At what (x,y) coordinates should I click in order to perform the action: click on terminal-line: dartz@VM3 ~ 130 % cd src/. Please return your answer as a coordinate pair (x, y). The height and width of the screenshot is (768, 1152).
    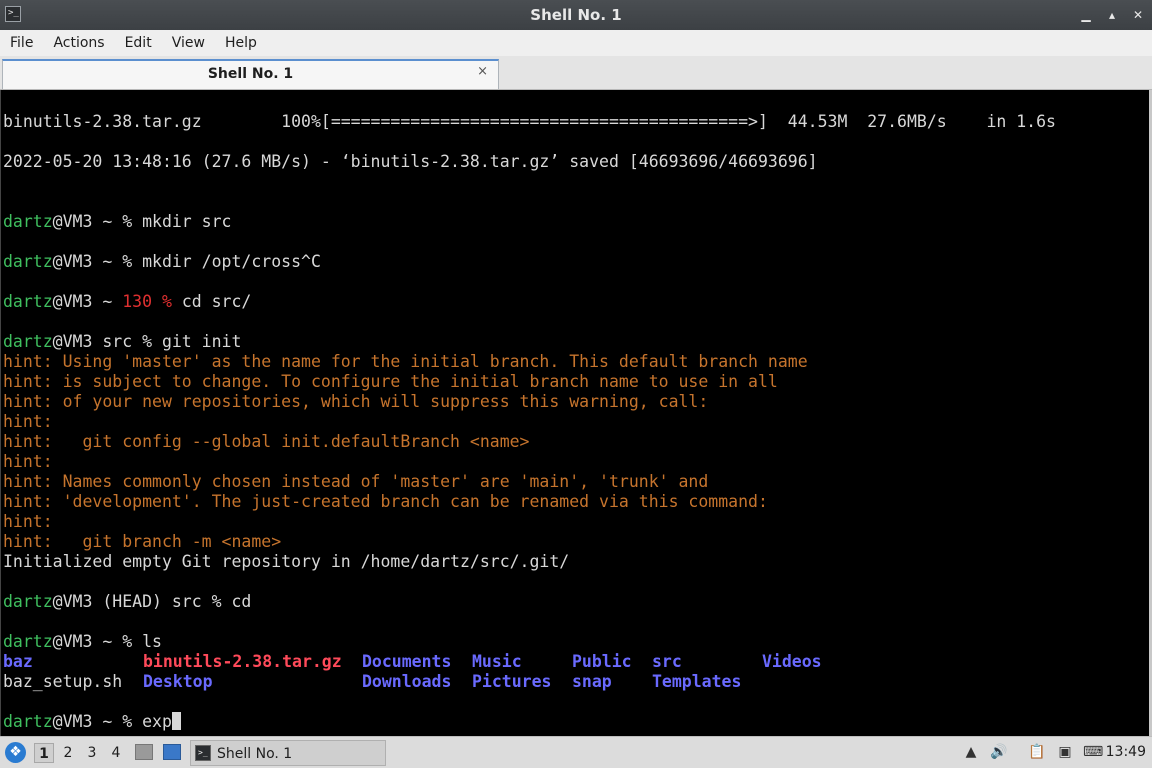
    Looking at the image, I should click on (127, 302).